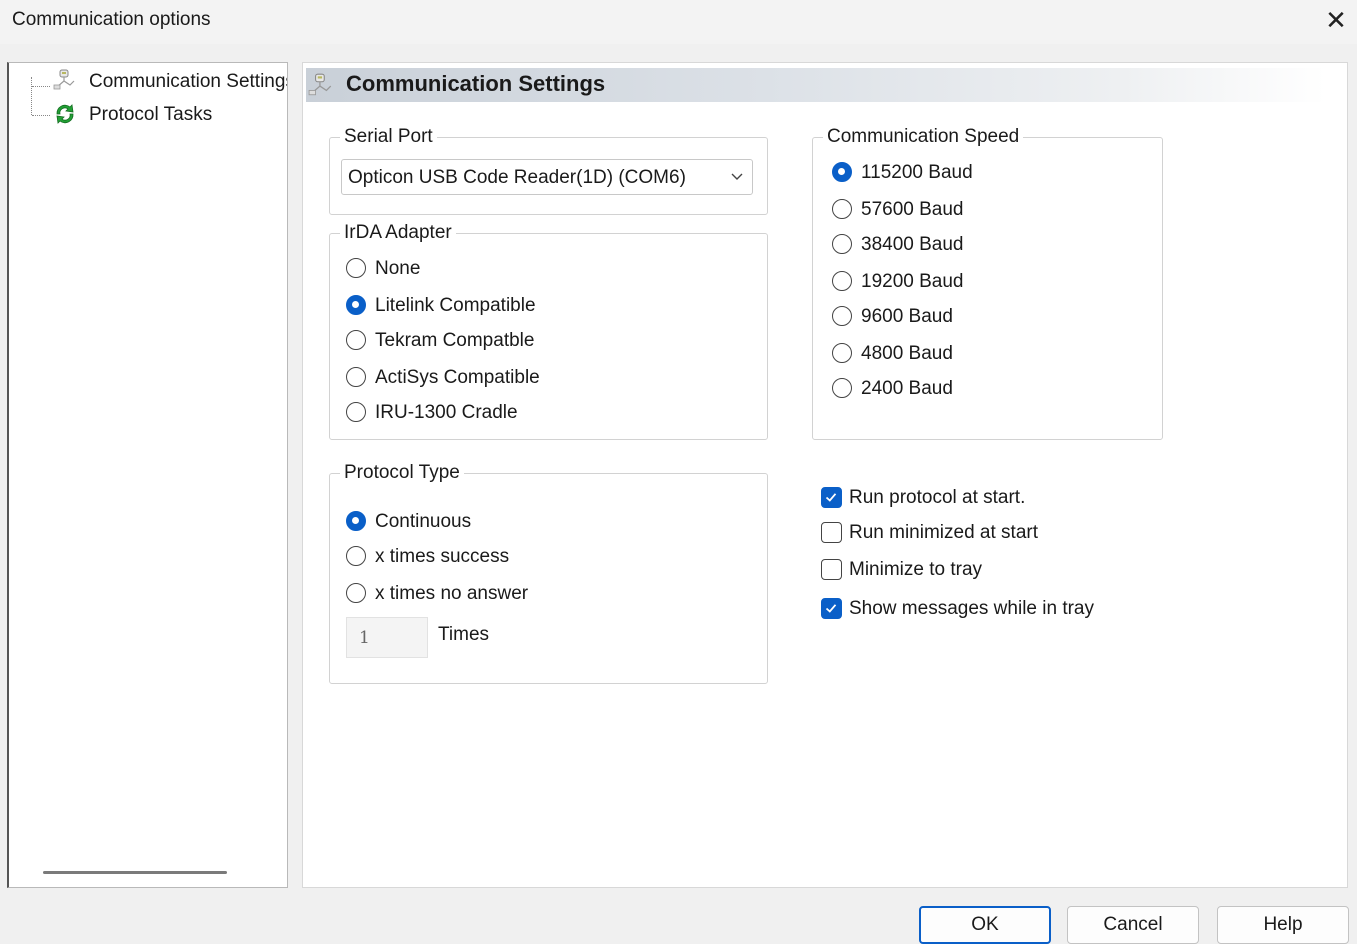 Image resolution: width=1357 pixels, height=944 pixels. Describe the element at coordinates (517, 177) in the screenshot. I see `serial-port-value: Opticon USB Code Reader(1D) (COM6)` at that location.